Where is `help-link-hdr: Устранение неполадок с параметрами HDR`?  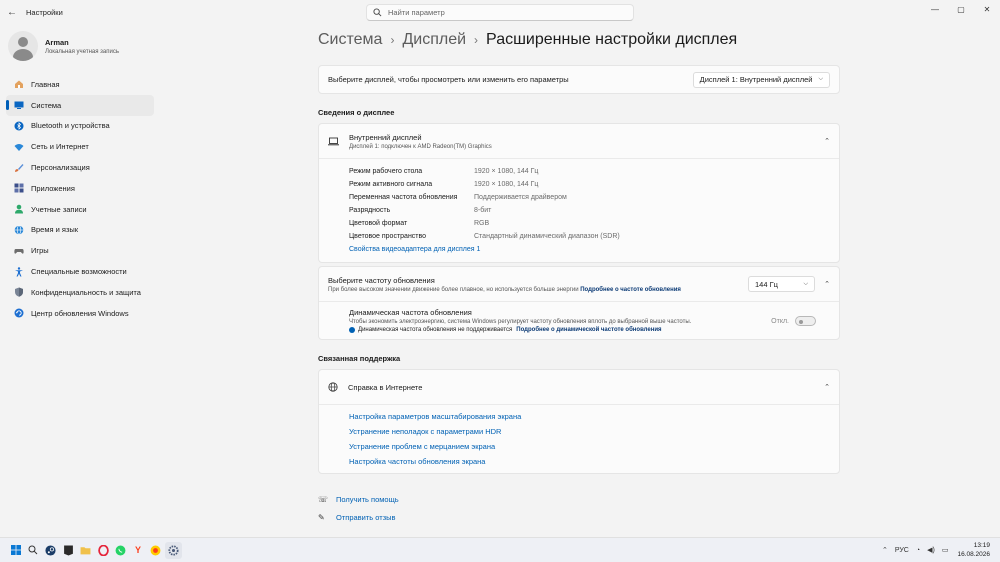
help-link-hdr: Устранение неполадок с параметрами HDR is located at coordinates (594, 431).